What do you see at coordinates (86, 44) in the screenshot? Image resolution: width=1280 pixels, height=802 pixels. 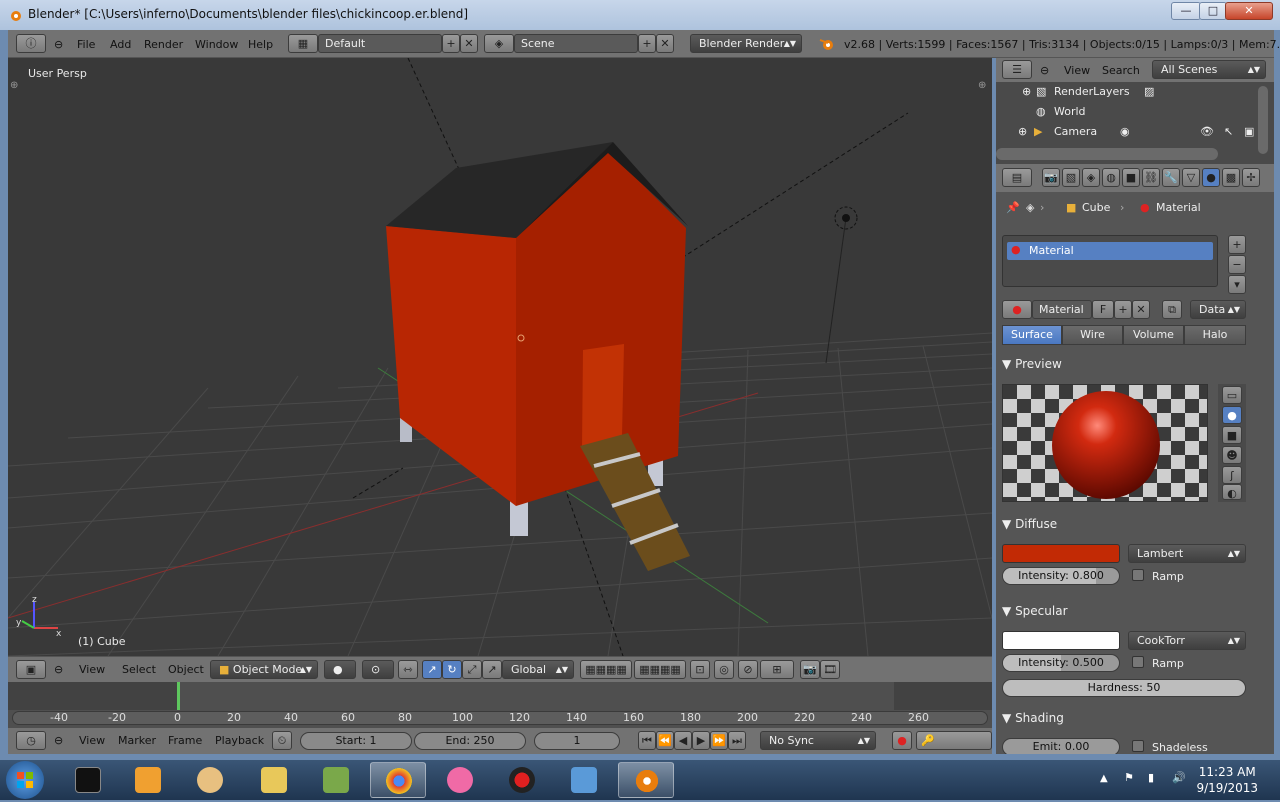 I see `menu-file: File` at bounding box center [86, 44].